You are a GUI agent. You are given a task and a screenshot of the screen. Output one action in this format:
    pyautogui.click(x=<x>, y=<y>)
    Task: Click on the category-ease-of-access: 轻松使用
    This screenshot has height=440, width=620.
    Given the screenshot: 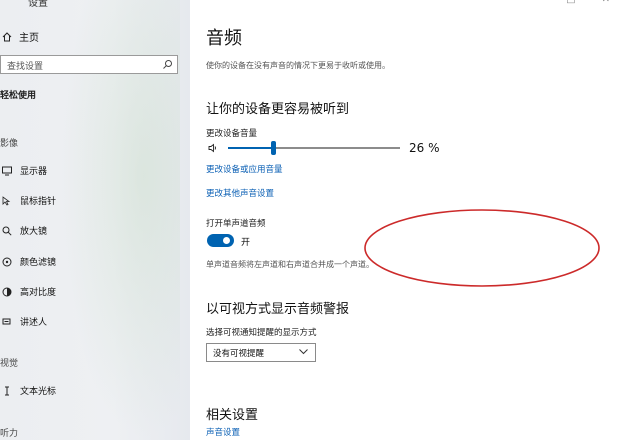 What is the action you would take?
    pyautogui.click(x=18, y=96)
    